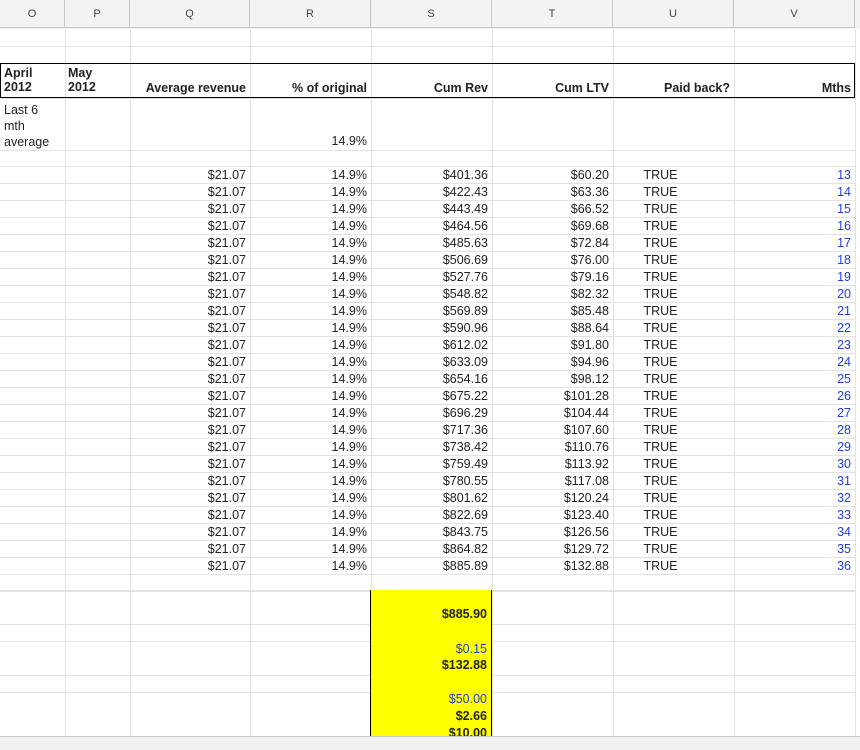  Describe the element at coordinates (429, 430) in the screenshot. I see `cum-rev-cell: $717.36` at that location.